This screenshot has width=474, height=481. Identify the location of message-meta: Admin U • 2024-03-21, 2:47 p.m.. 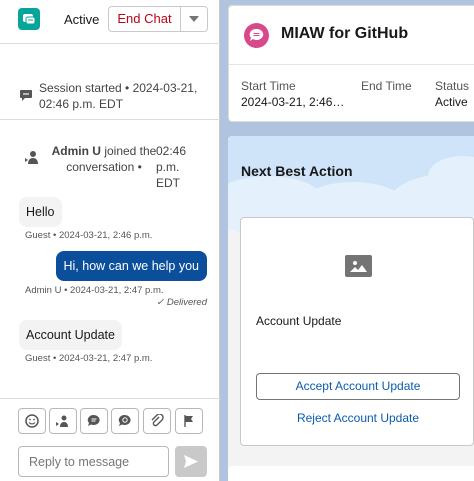
(94, 290).